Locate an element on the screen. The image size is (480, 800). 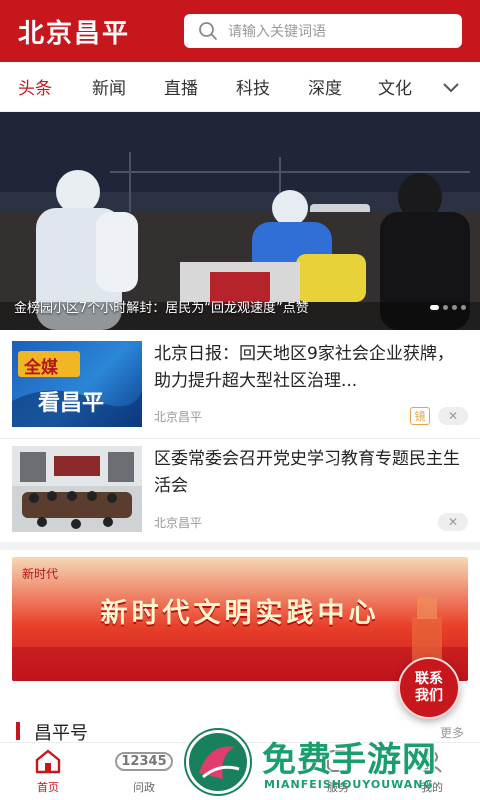
divider is located at coordinates (240, 438).